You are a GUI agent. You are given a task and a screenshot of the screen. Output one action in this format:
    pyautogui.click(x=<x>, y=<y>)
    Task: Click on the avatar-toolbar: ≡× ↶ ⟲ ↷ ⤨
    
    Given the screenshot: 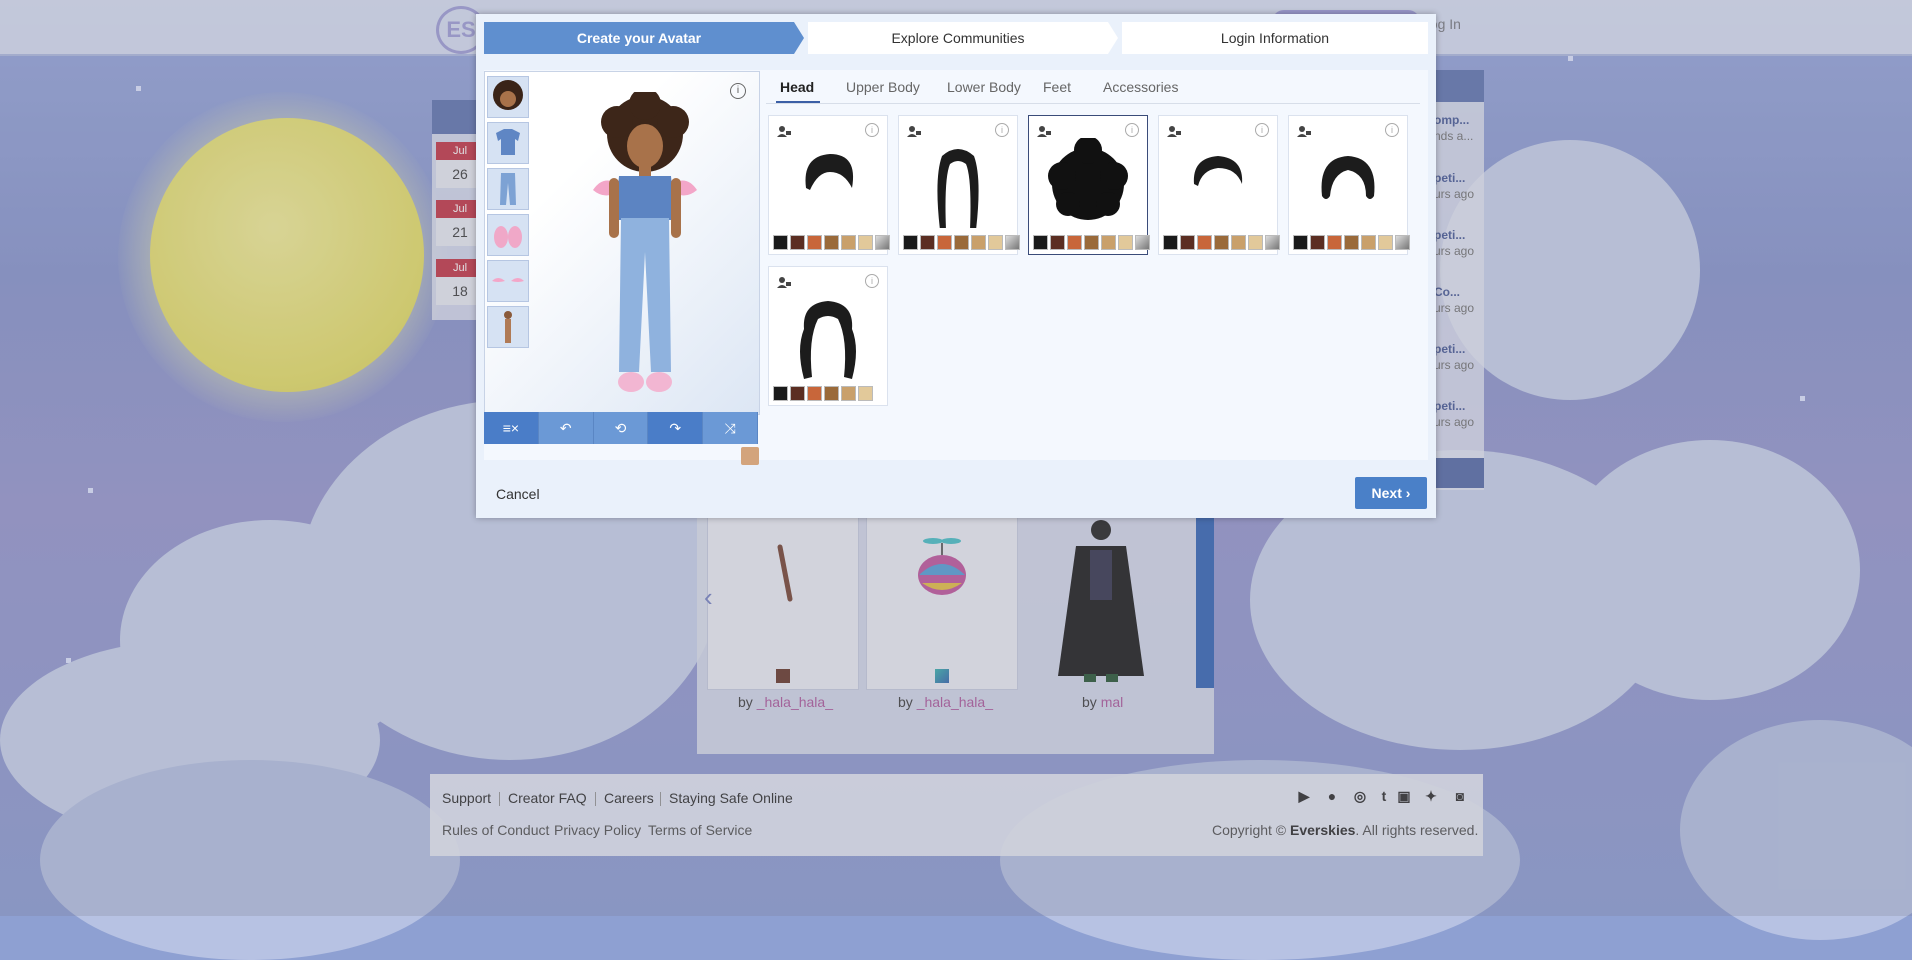 What is the action you would take?
    pyautogui.click(x=621, y=428)
    